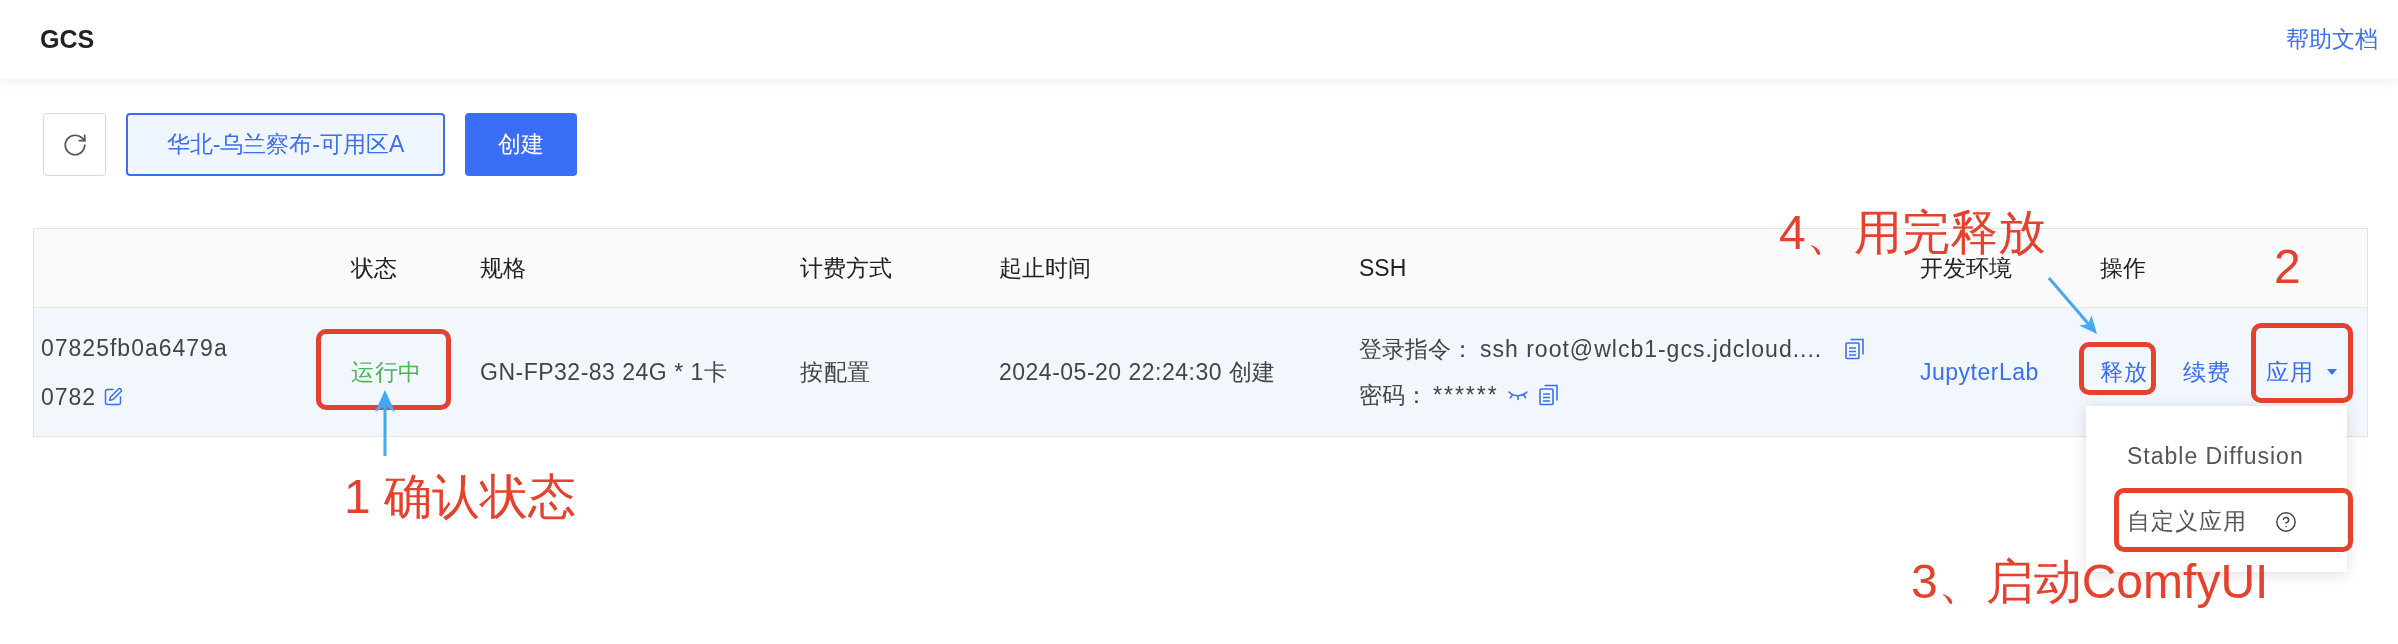  I want to click on action-link: 释放, so click(2123, 372).